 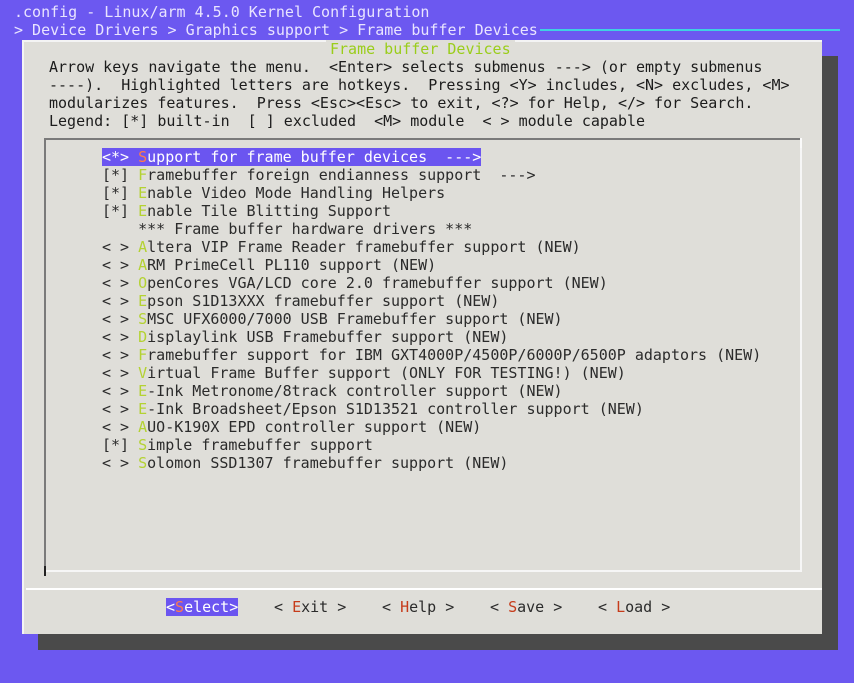 I want to click on save-button: < Save >, so click(x=526, y=607).